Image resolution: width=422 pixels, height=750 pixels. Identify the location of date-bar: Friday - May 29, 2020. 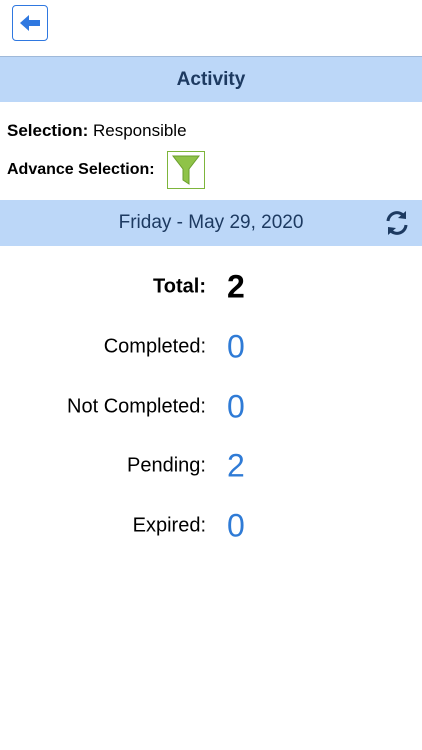
(211, 223).